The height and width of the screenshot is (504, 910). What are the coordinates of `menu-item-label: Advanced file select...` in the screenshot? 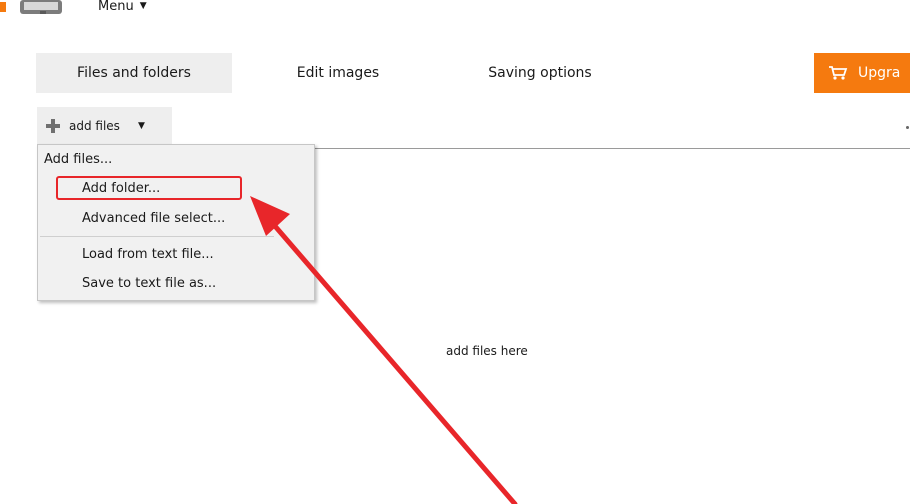 It's located at (154, 218).